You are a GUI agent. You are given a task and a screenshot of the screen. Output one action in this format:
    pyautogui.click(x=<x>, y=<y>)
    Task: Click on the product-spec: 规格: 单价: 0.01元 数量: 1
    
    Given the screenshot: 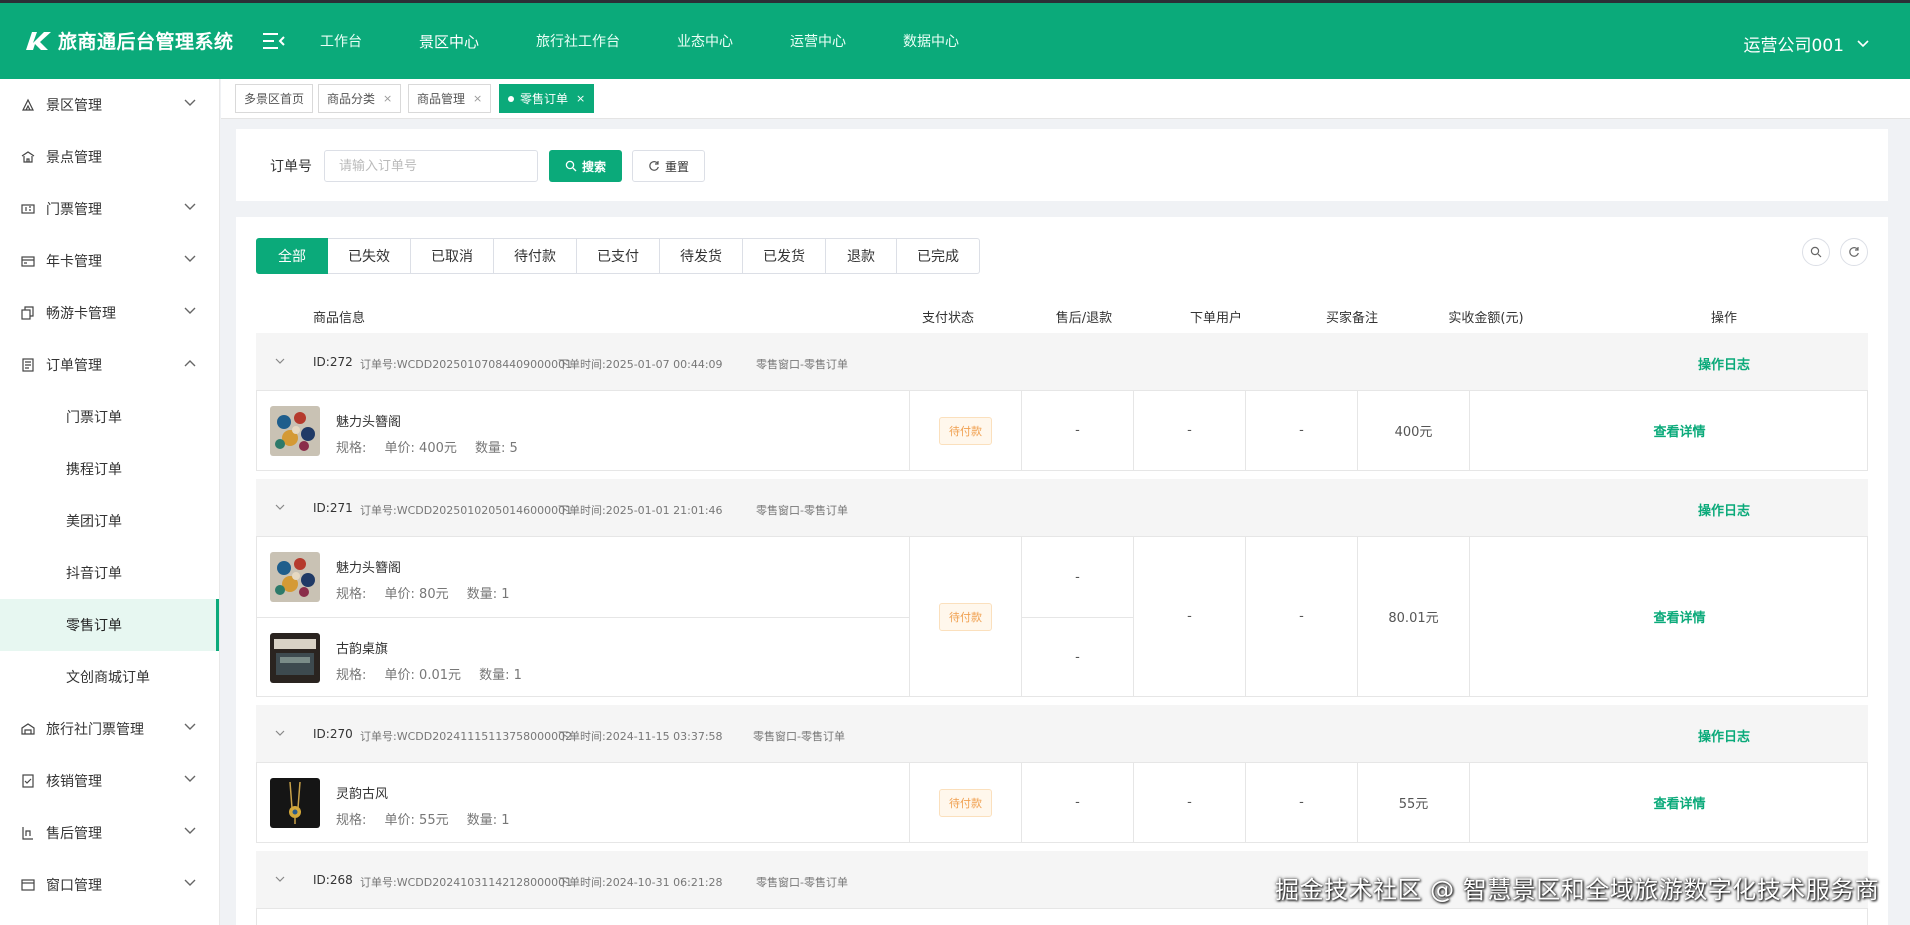 What is the action you would take?
    pyautogui.click(x=436, y=673)
    